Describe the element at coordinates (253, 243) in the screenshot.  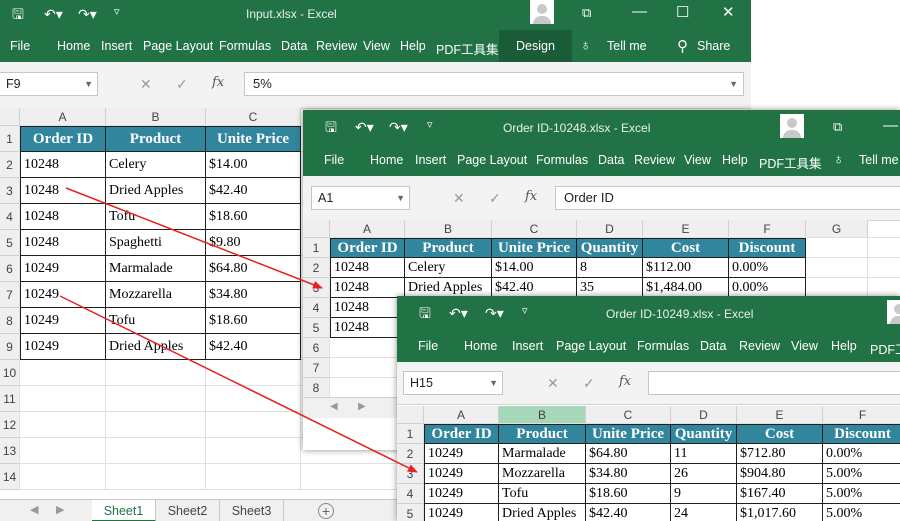
I see `table-cell: $9.80` at that location.